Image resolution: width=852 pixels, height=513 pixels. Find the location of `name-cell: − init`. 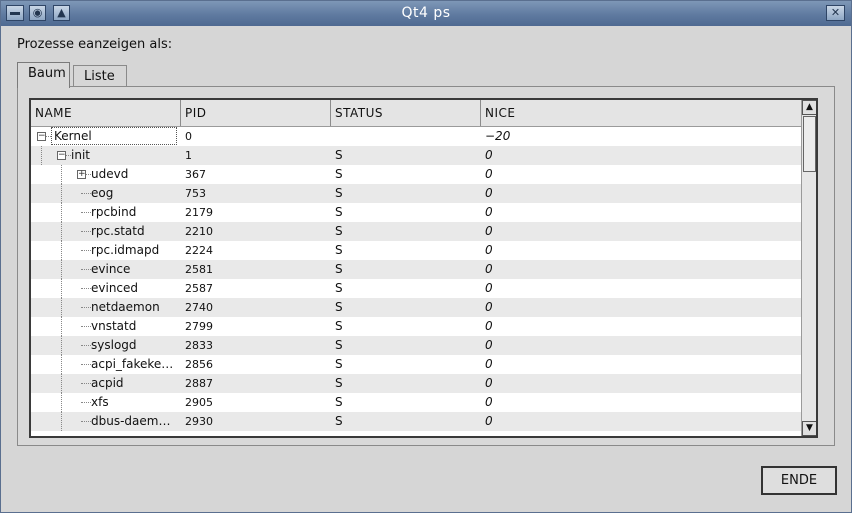

name-cell: − init is located at coordinates (106, 155).